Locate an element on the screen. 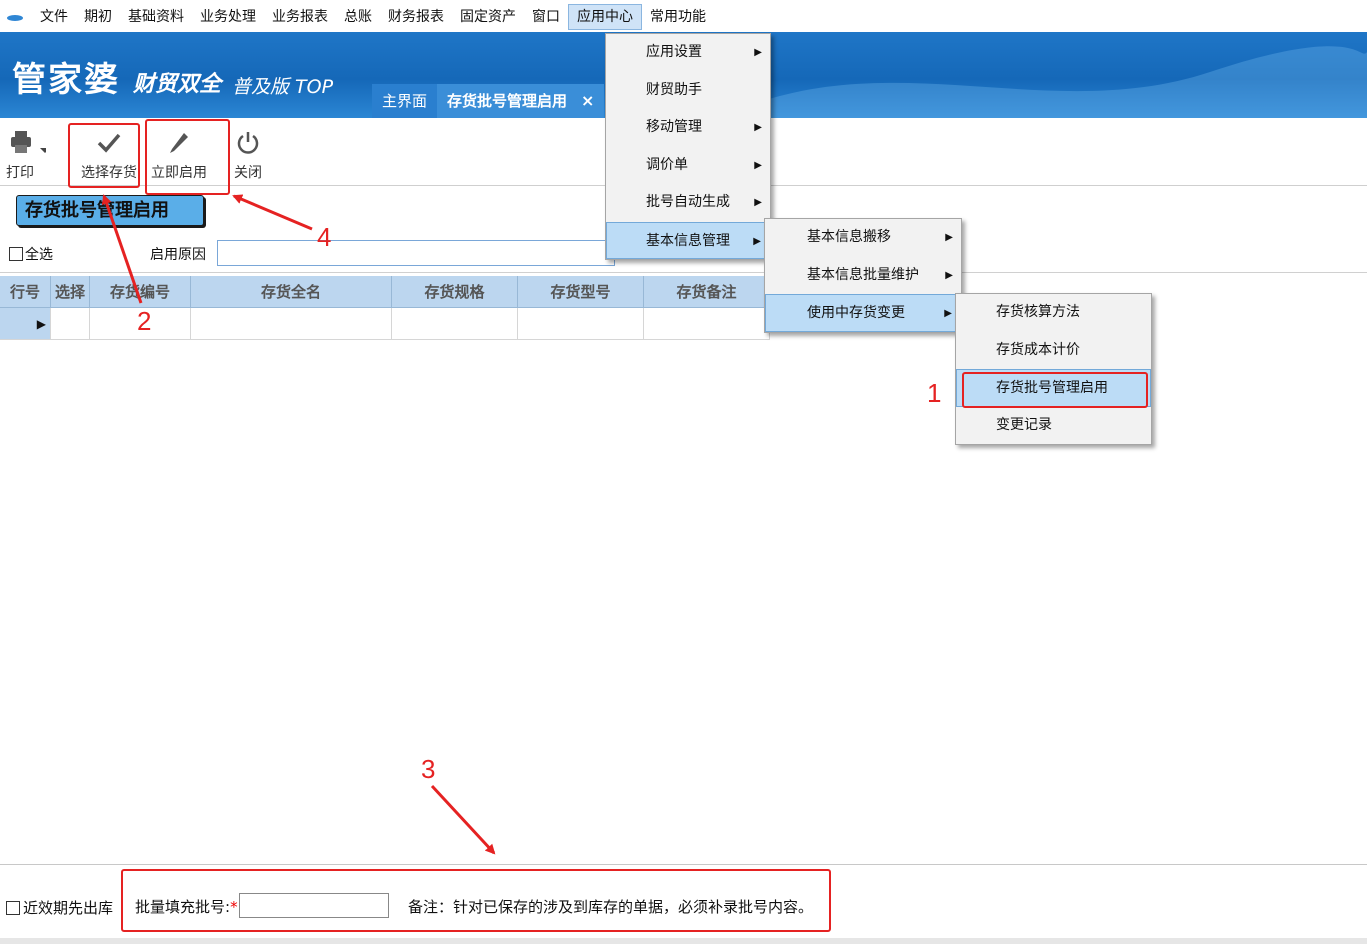  cell-inventory-name is located at coordinates (291, 324).